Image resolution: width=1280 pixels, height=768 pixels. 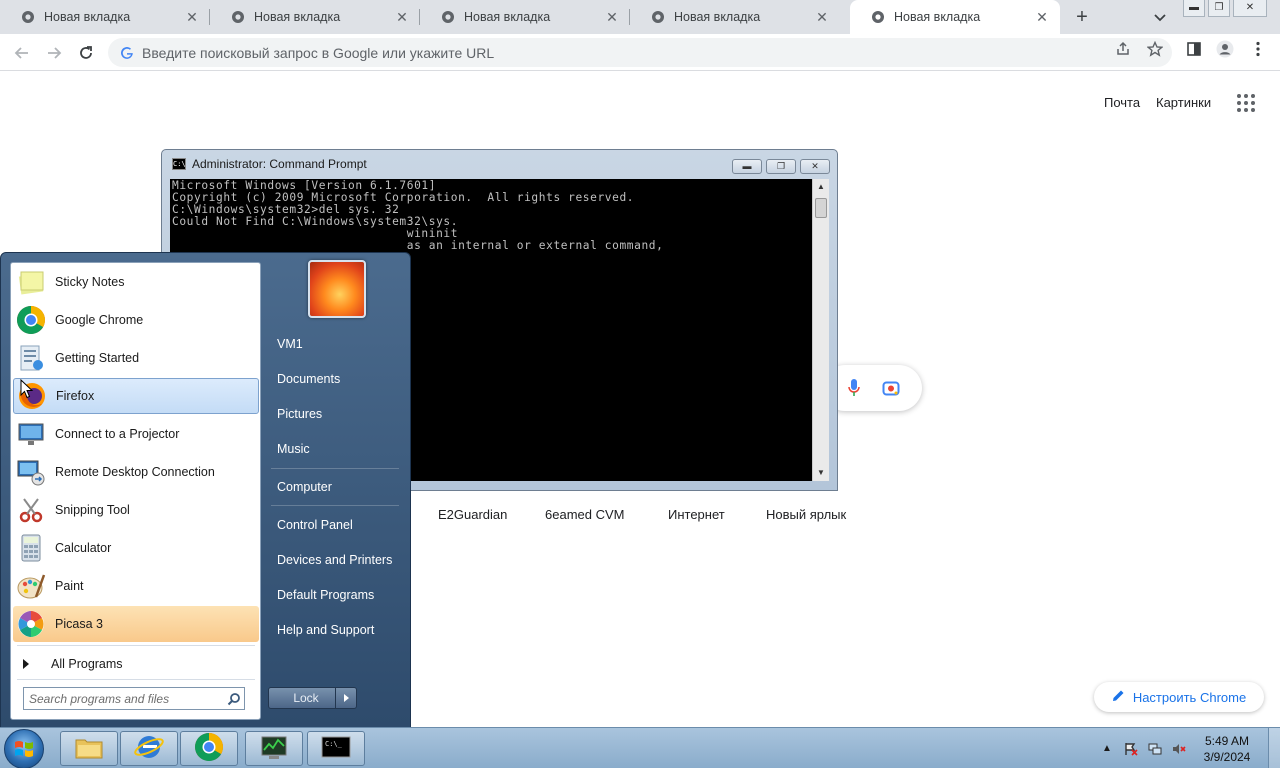 I want to click on shortcut-tile: E2Guardian, so click(x=472, y=514).